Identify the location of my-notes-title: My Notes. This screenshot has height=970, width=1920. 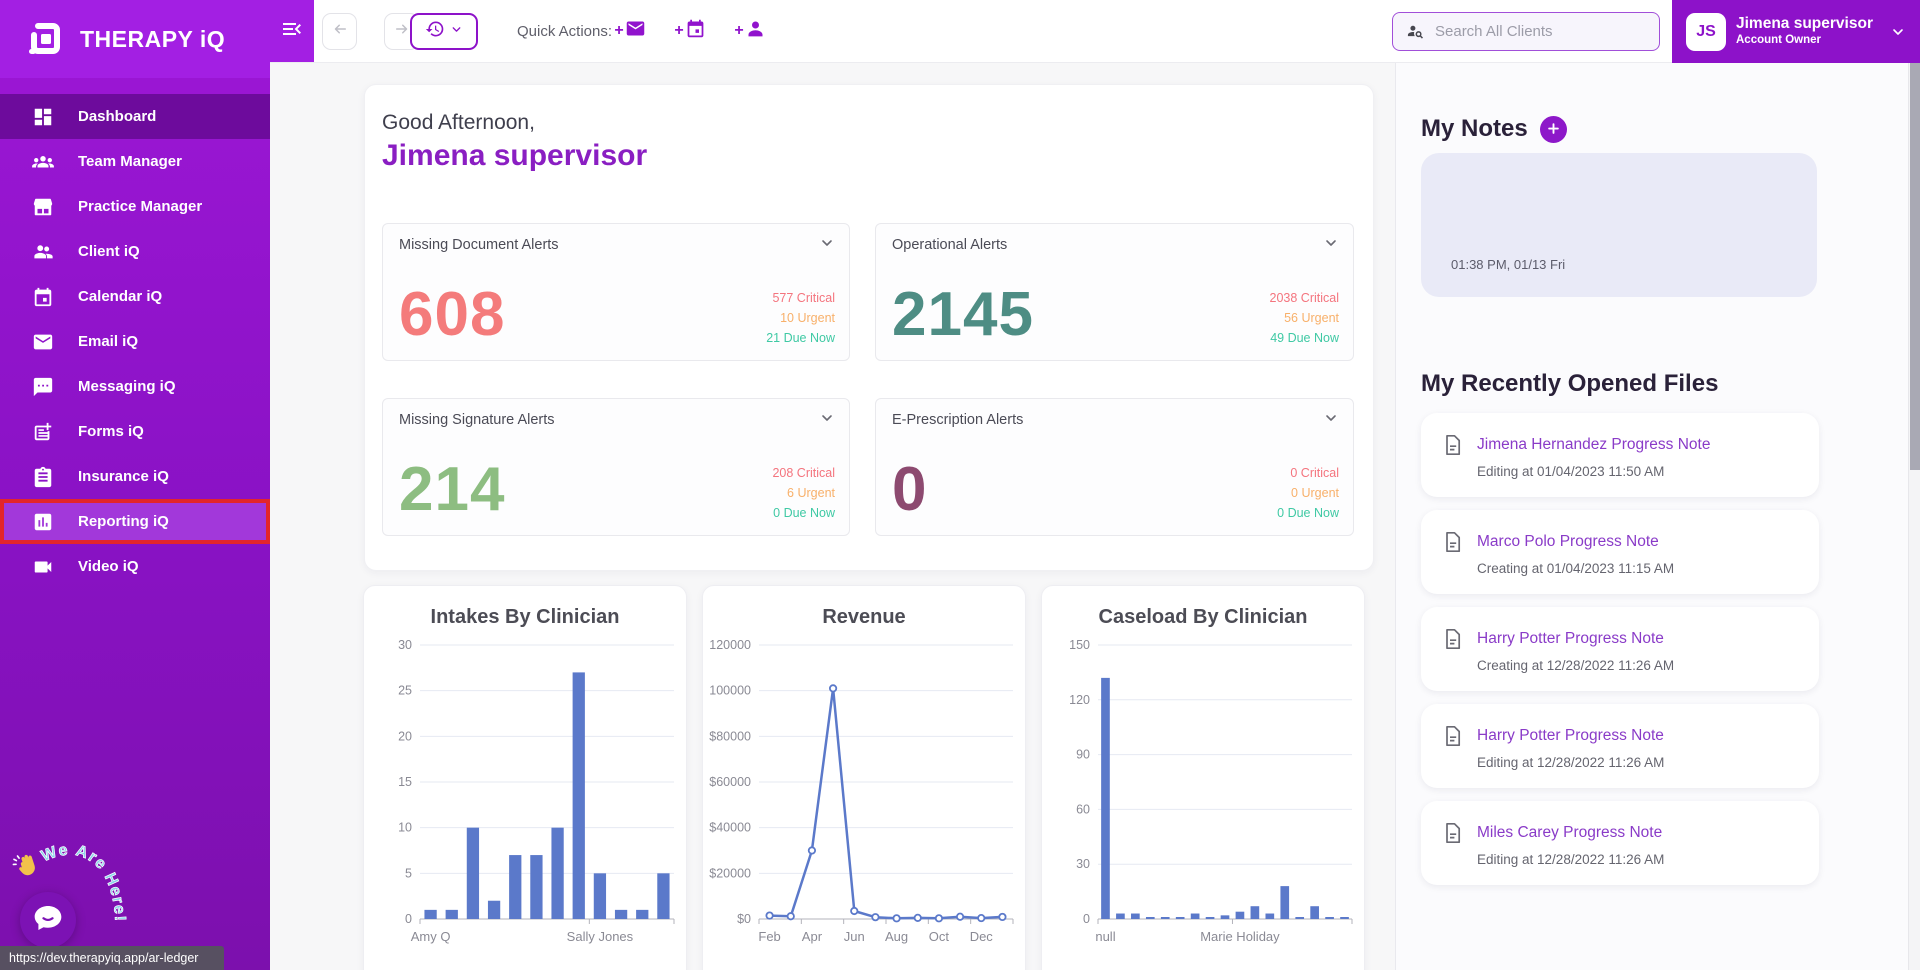
(1474, 128).